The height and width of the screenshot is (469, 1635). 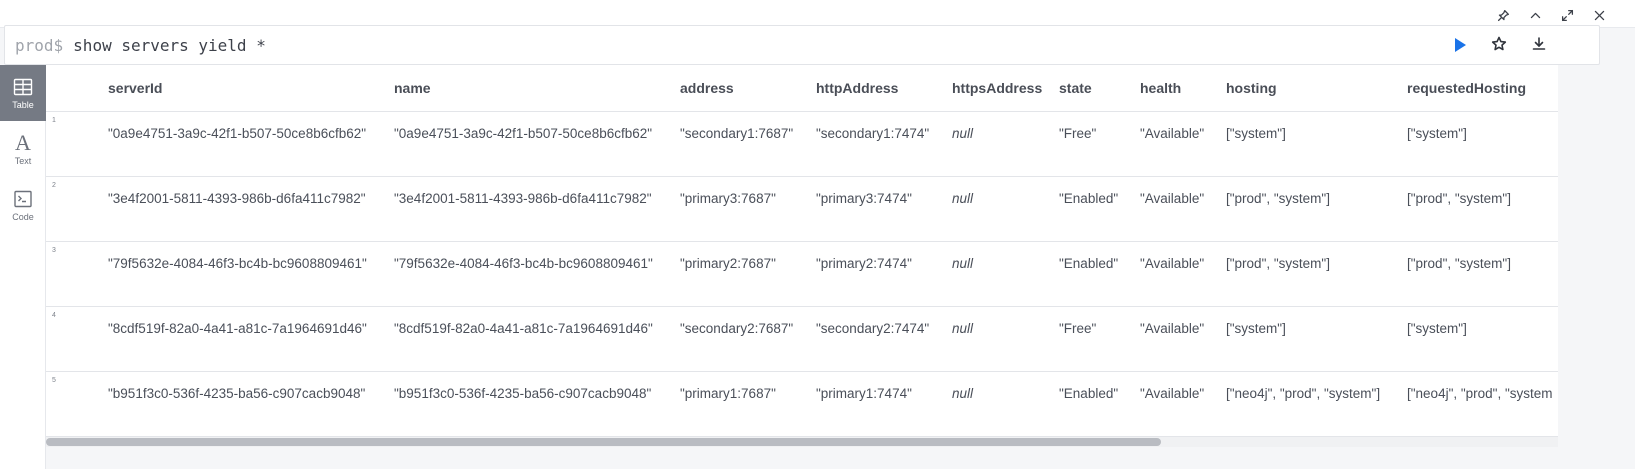 I want to click on cell-httpAddress: "secondary2:7474", so click(x=873, y=328).